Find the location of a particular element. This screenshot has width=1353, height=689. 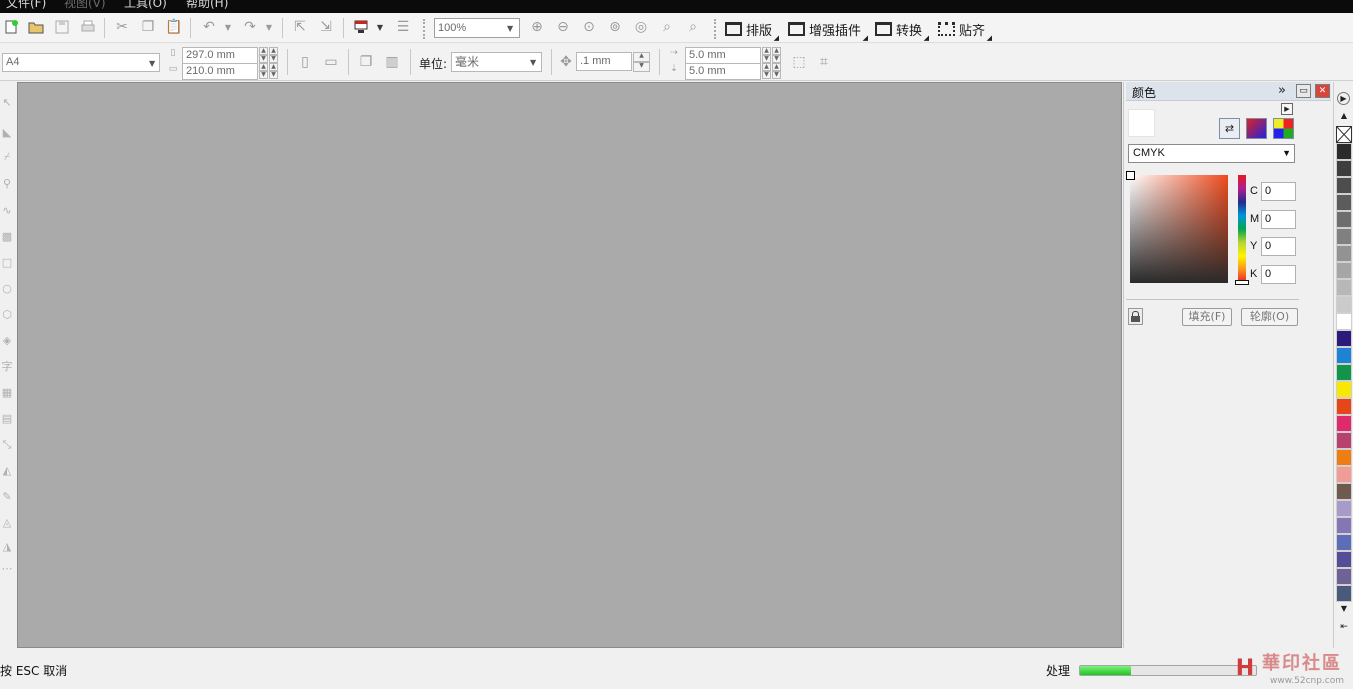

docker-menu-arrow-icon: ▶ is located at coordinates (1287, 109).